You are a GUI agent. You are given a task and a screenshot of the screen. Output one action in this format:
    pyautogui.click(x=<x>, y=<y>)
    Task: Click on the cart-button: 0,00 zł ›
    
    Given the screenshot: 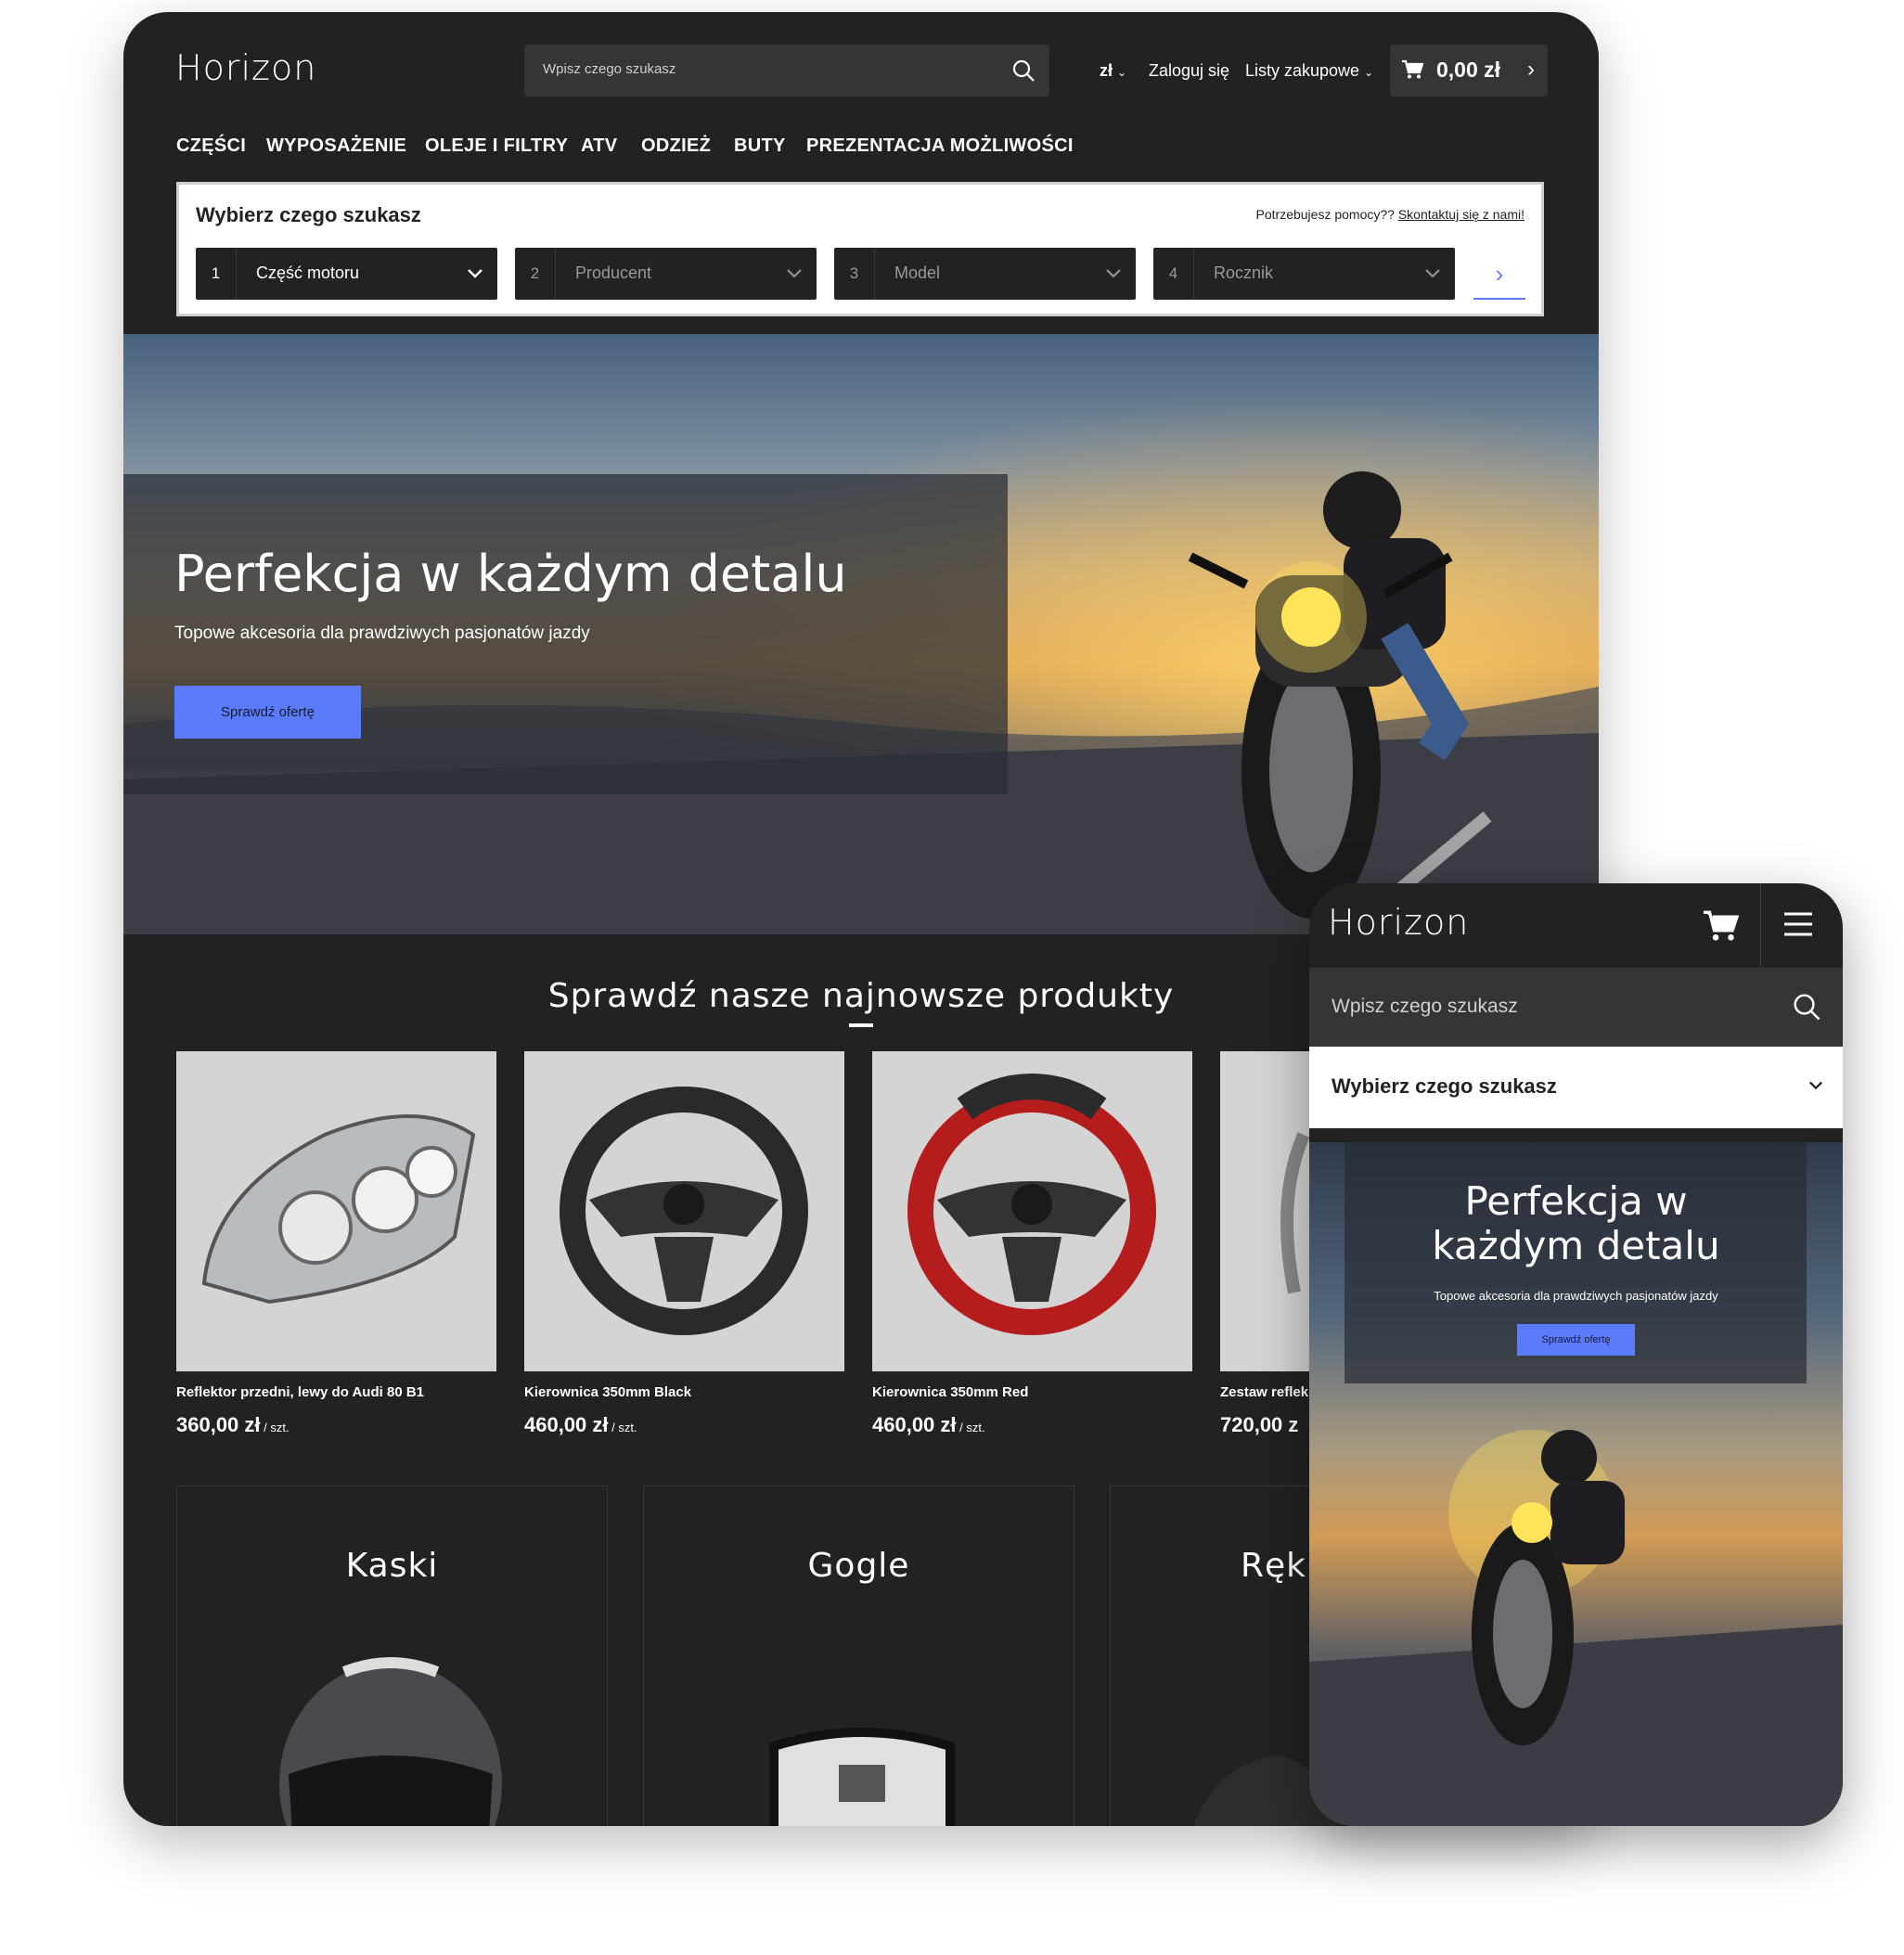 What is the action you would take?
    pyautogui.click(x=1469, y=70)
    